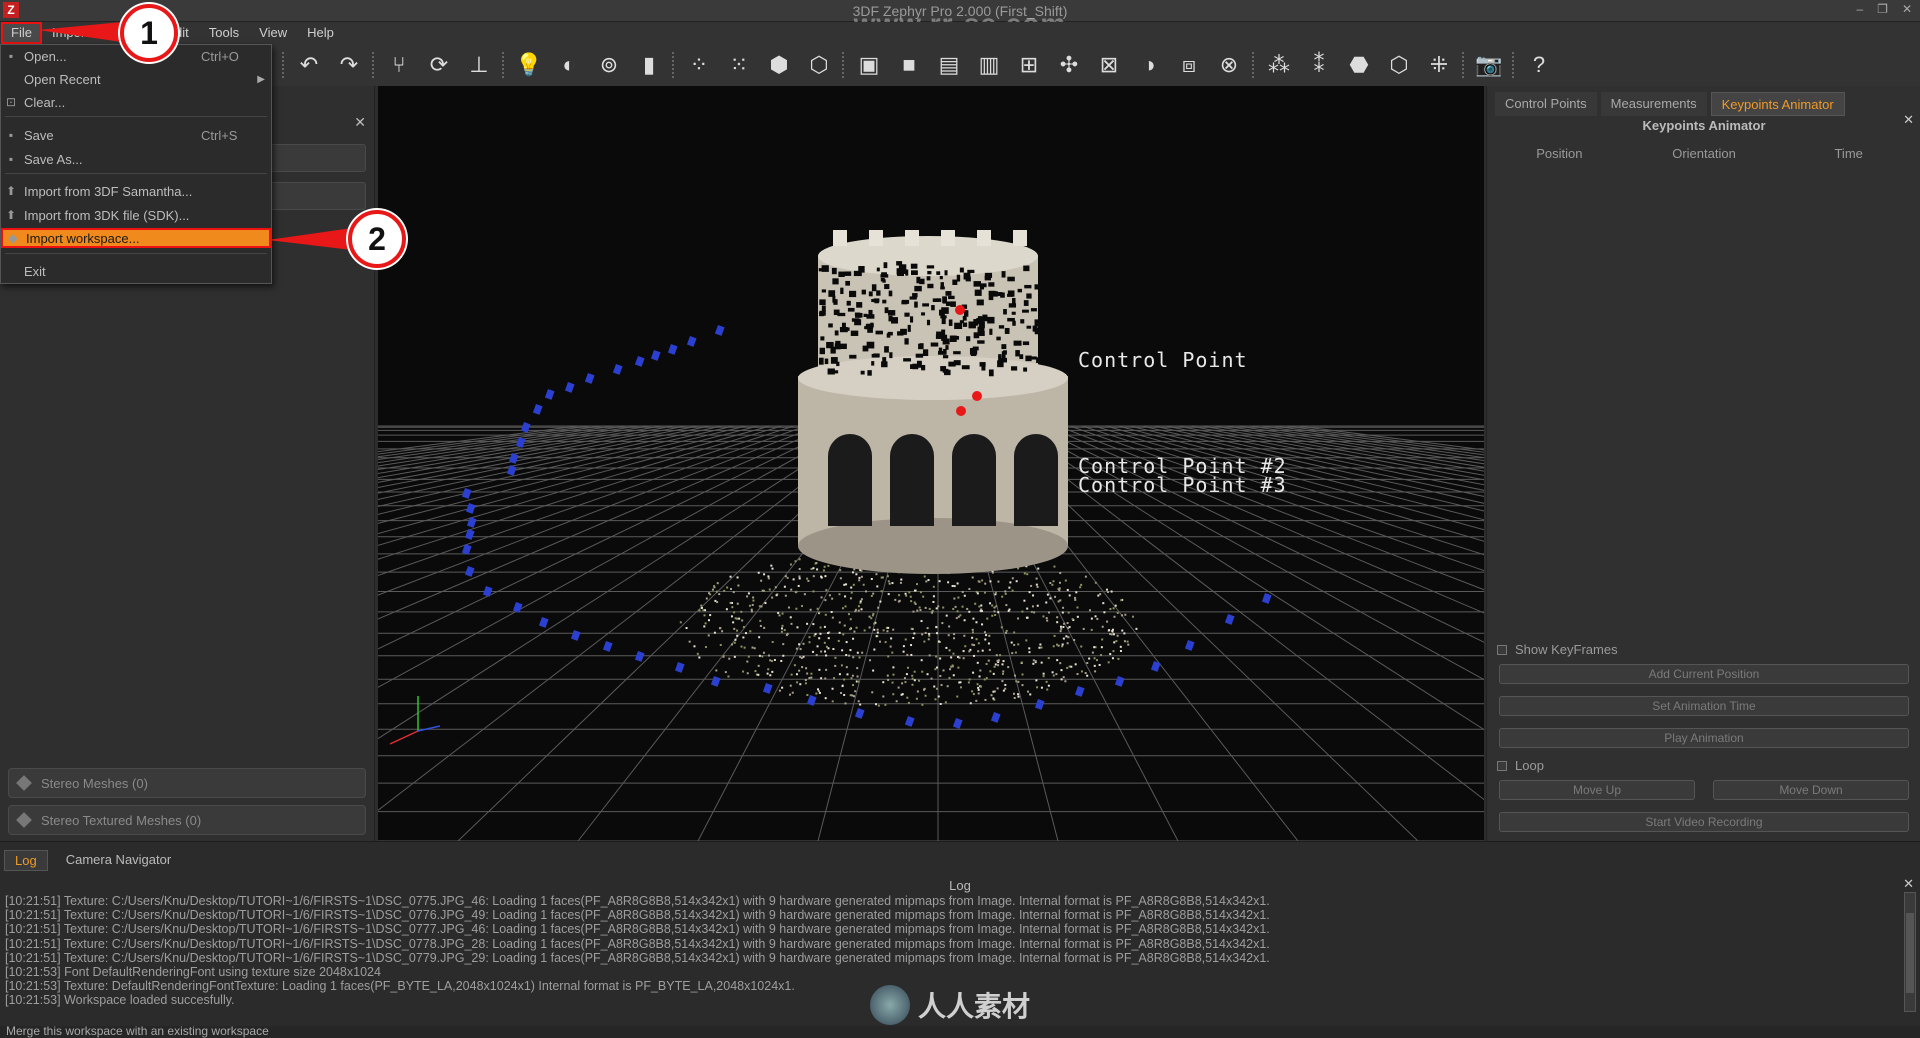 The height and width of the screenshot is (1038, 1920). What do you see at coordinates (609, 65) in the screenshot?
I see `rgb-circles-icon: ⊚` at bounding box center [609, 65].